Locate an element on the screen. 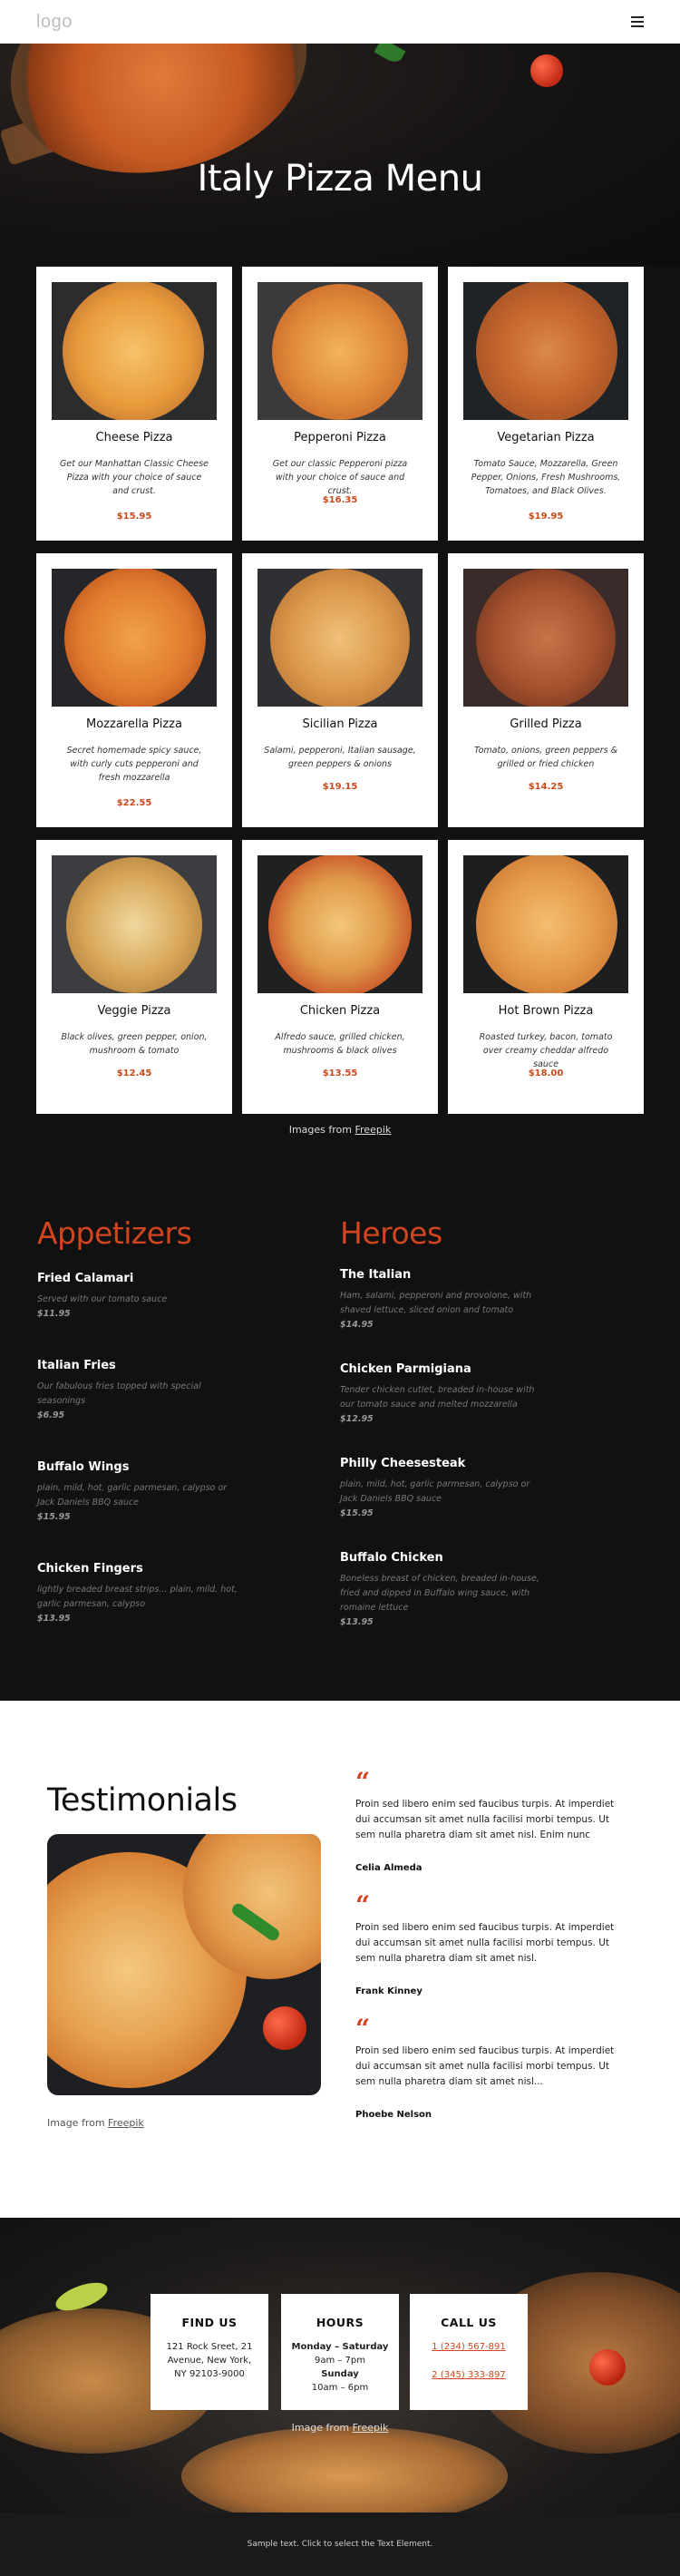 This screenshot has height=2576, width=680. pizza-name: Vegetarian Pizza is located at coordinates (546, 437).